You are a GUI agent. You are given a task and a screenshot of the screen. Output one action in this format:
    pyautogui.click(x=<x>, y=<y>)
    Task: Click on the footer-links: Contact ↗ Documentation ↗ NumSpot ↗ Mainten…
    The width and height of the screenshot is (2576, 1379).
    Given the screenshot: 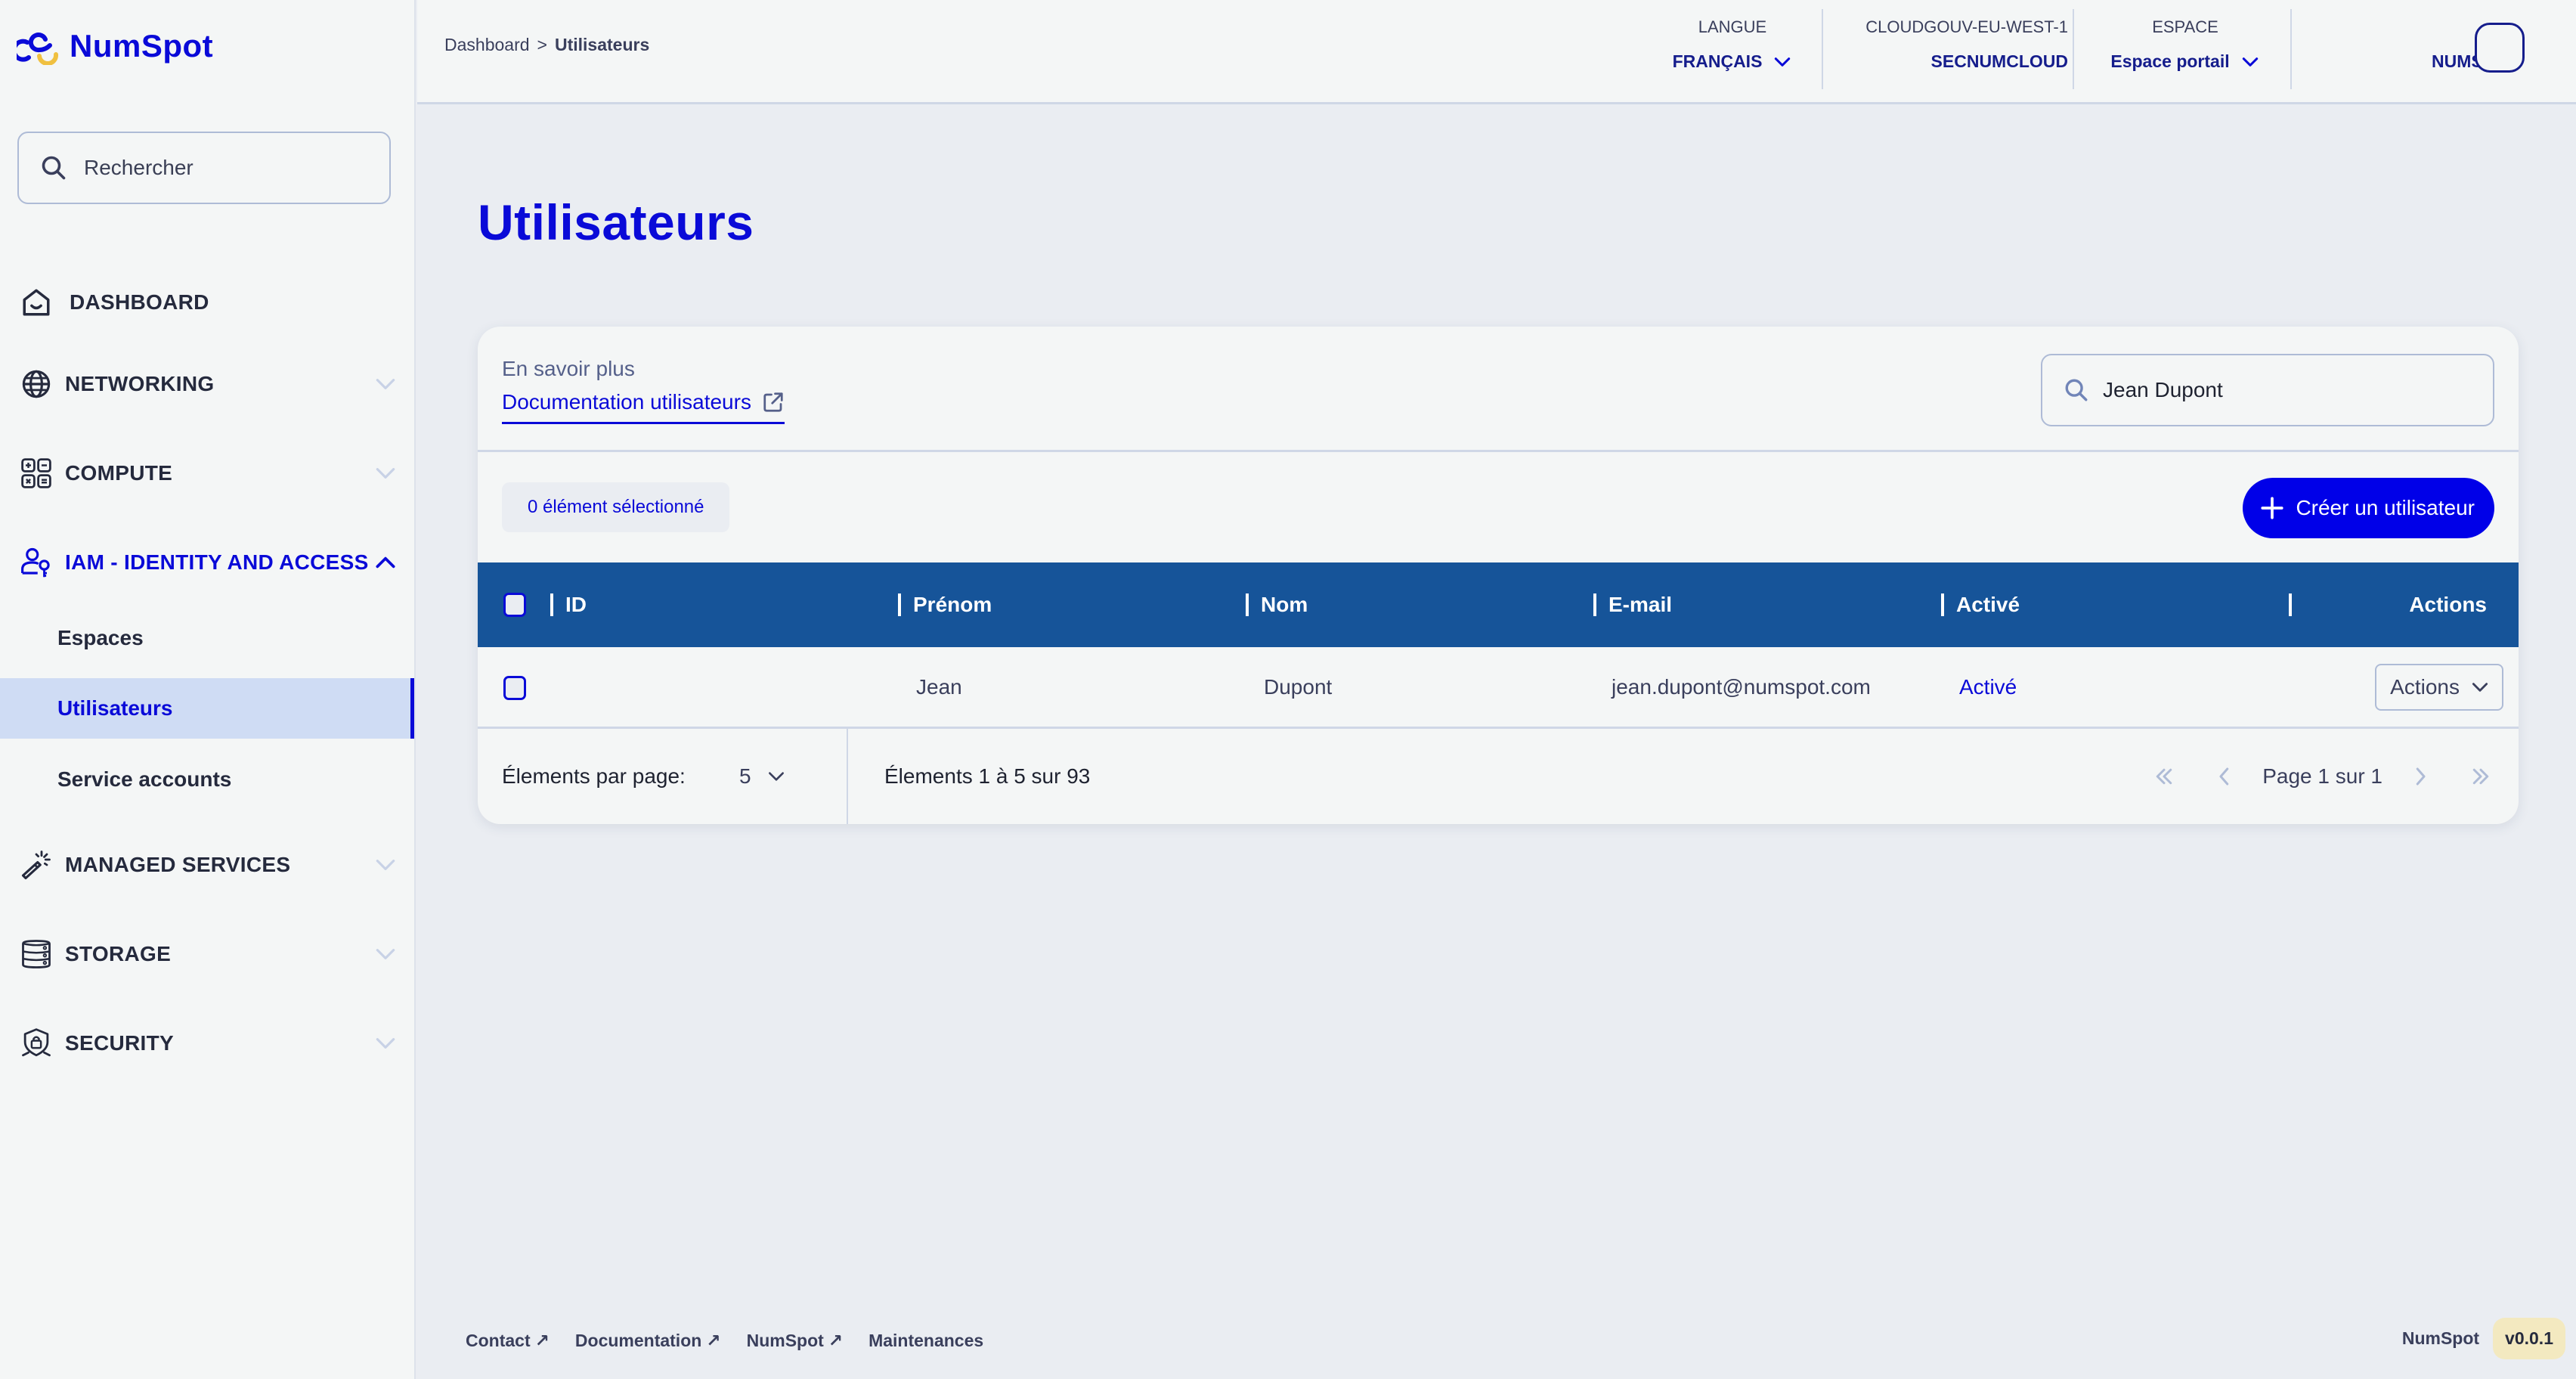 What is the action you would take?
    pyautogui.click(x=724, y=1341)
    